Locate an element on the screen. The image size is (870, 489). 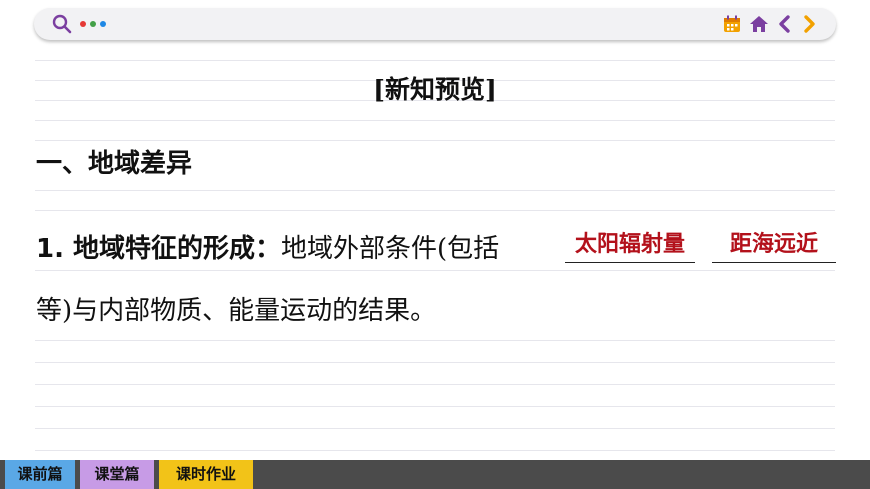
more-dots-icon is located at coordinates (93, 24).